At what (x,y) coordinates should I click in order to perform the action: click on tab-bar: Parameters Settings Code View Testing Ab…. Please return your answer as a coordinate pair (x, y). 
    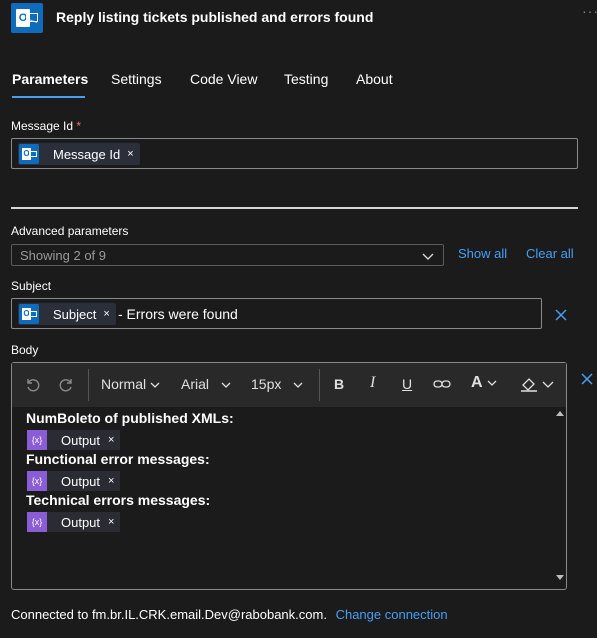
    Looking at the image, I should click on (298, 84).